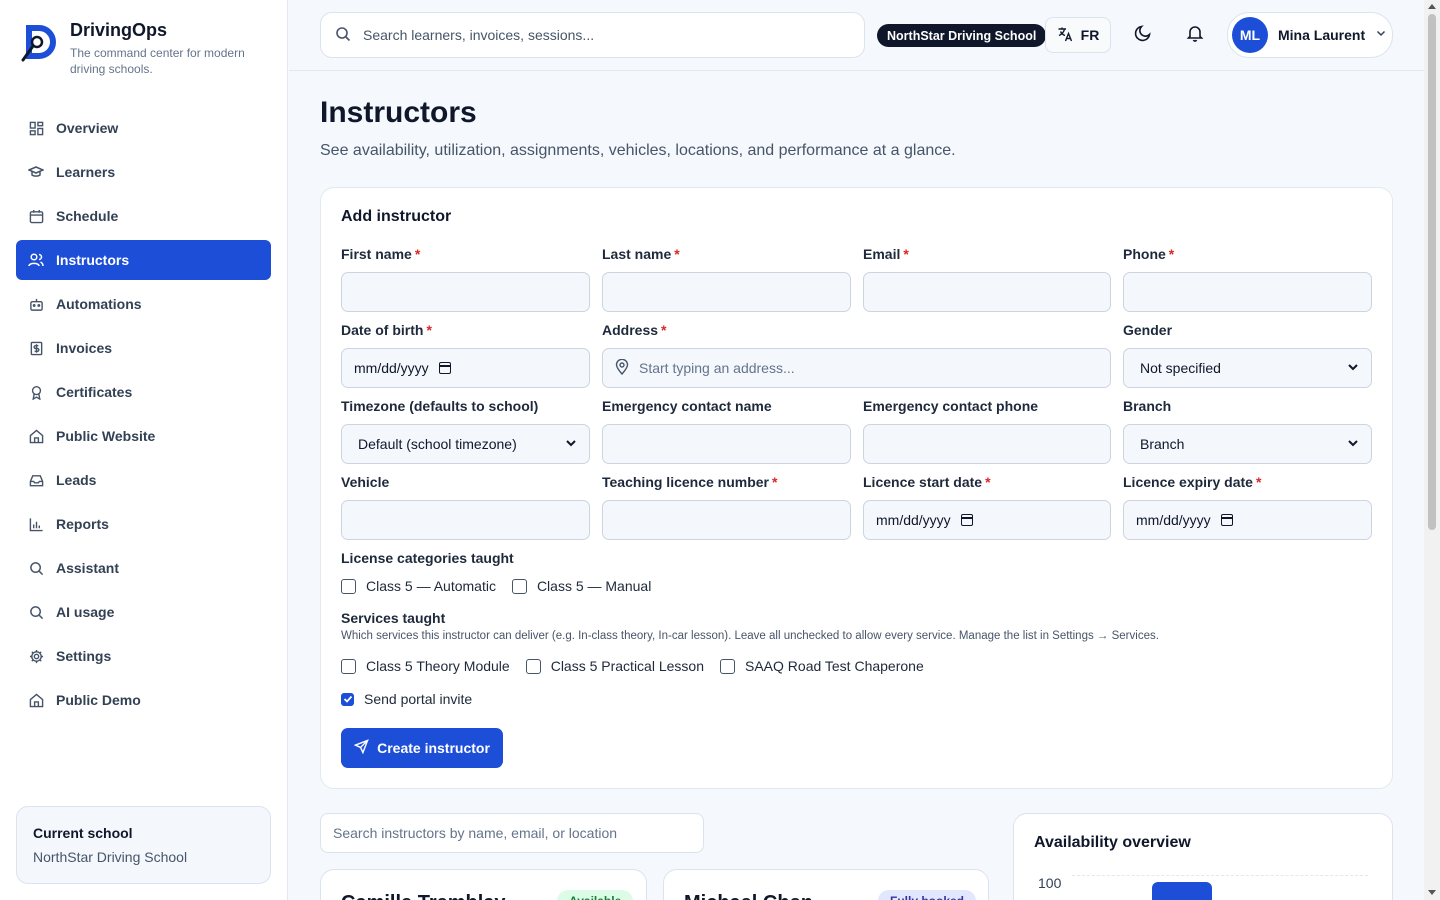 This screenshot has width=1440, height=900. I want to click on scroll-thumb, so click(1432, 272).